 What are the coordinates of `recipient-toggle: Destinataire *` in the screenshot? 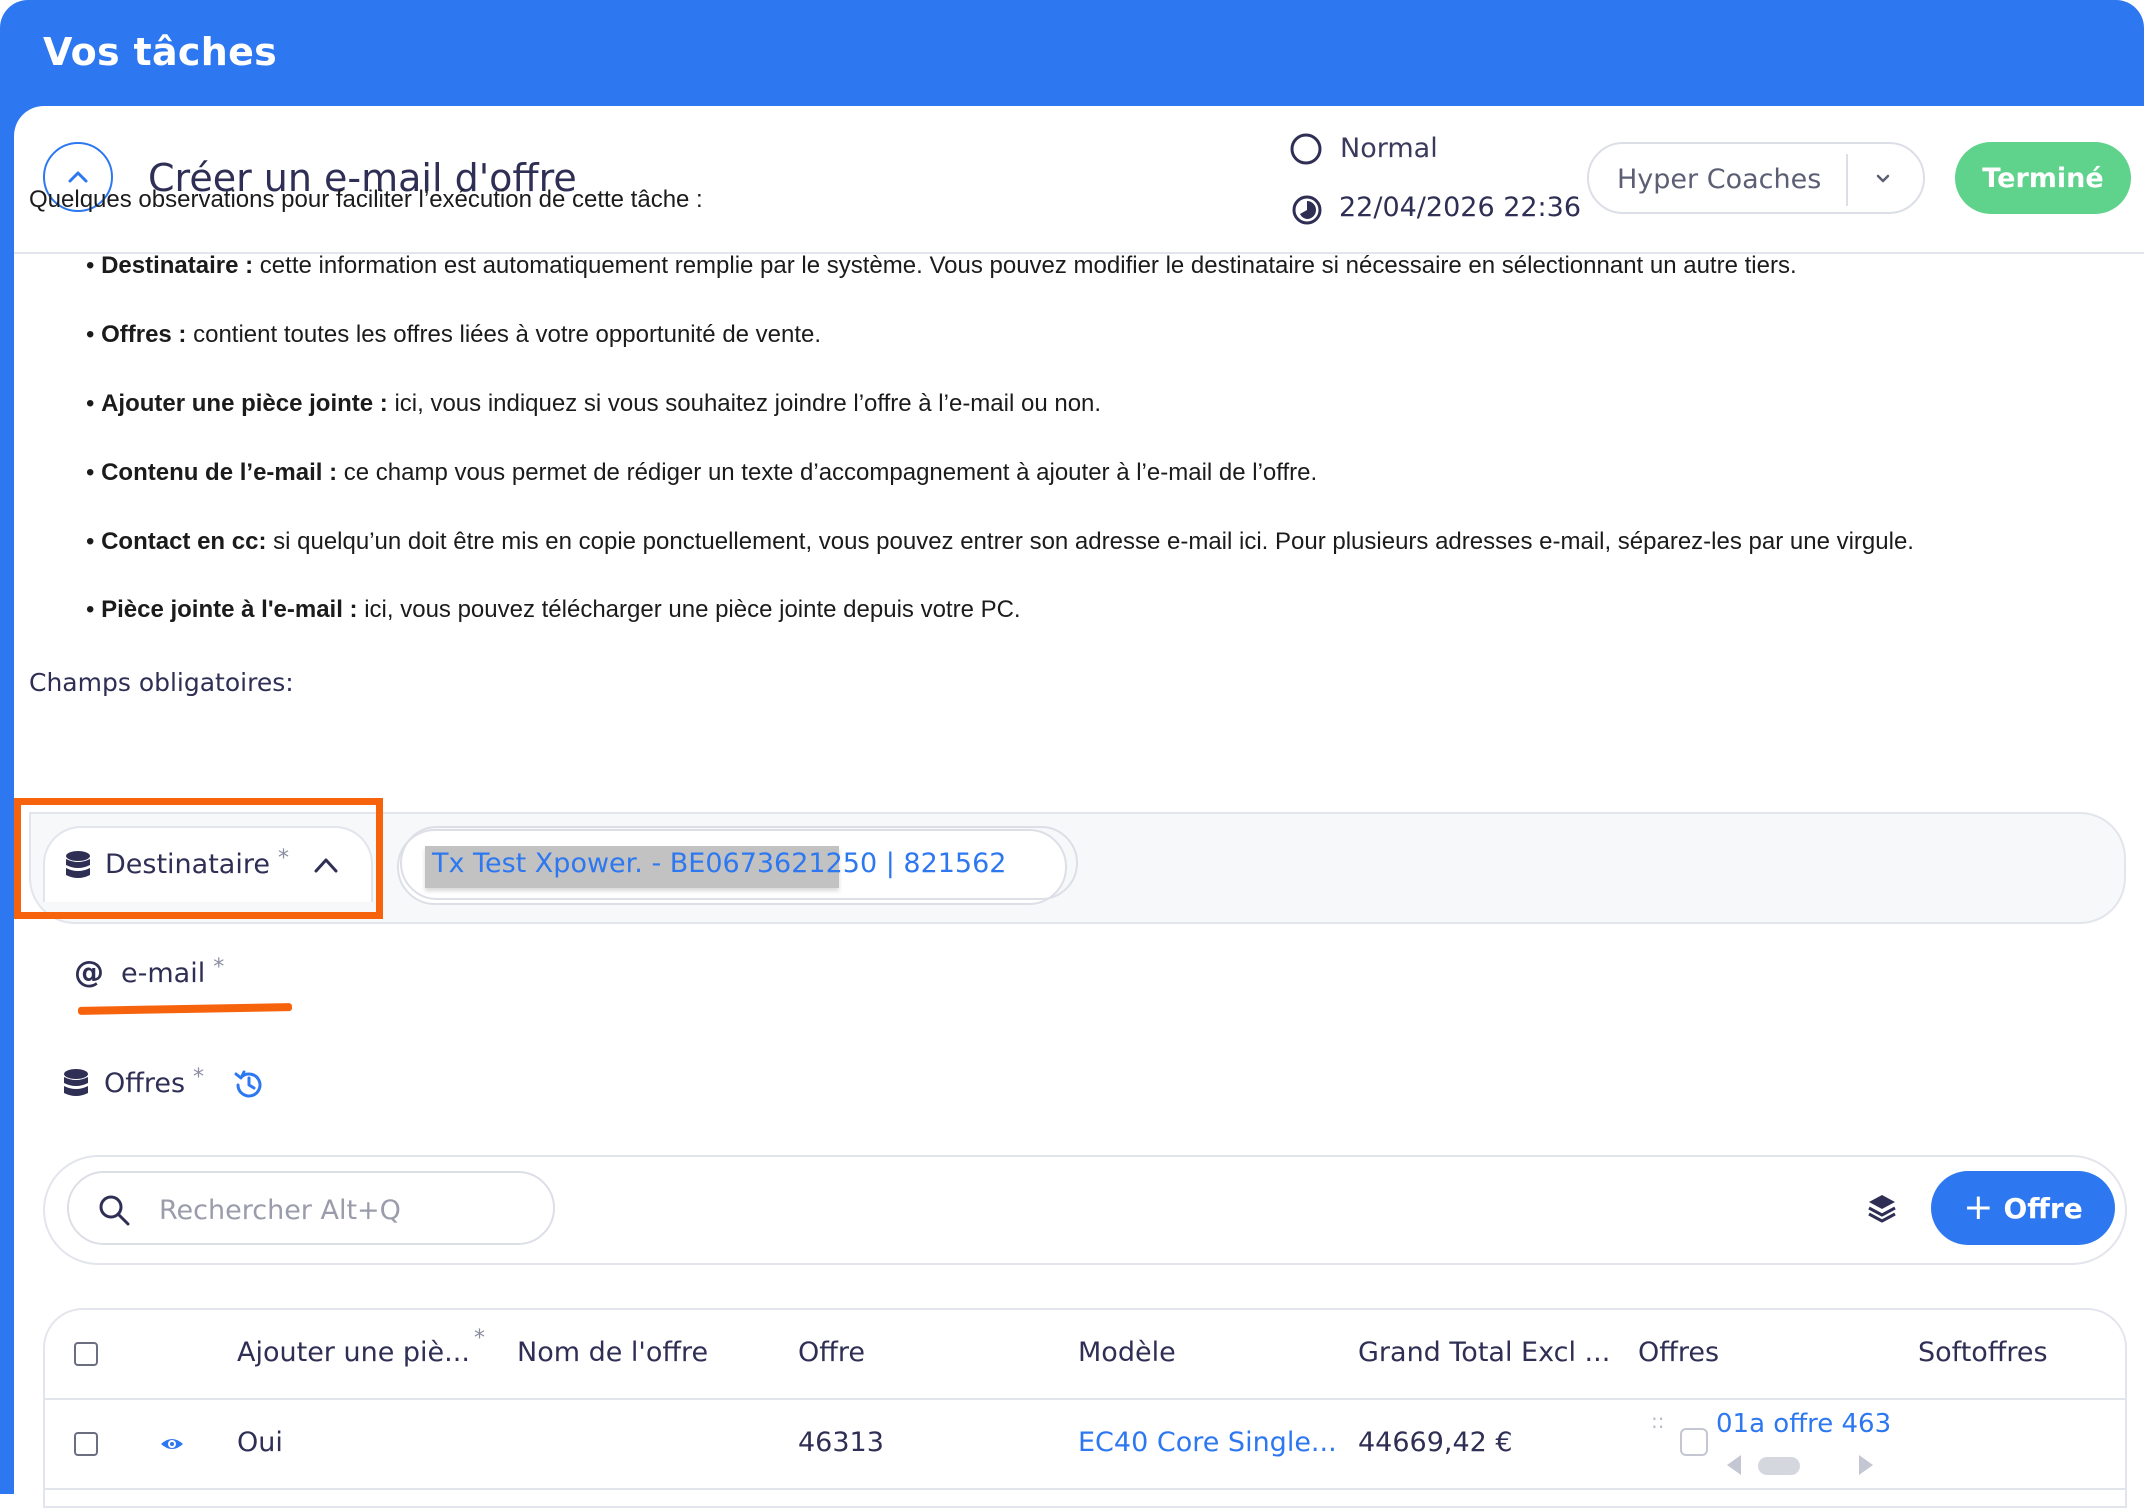 It's located at (208, 864).